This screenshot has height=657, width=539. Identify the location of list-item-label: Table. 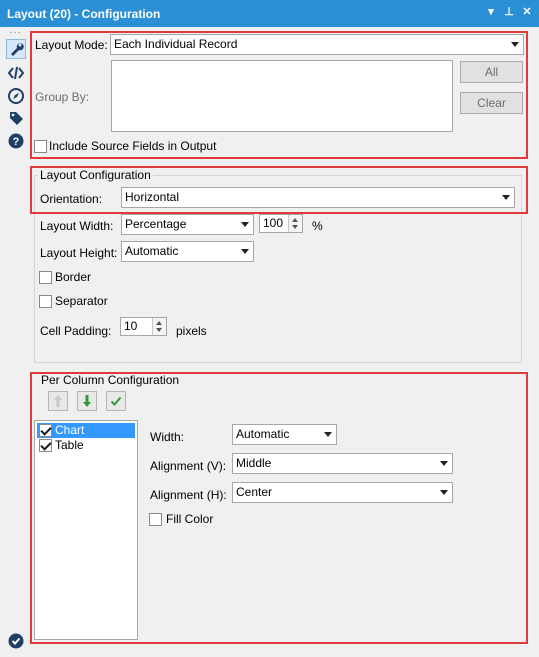
(69, 445).